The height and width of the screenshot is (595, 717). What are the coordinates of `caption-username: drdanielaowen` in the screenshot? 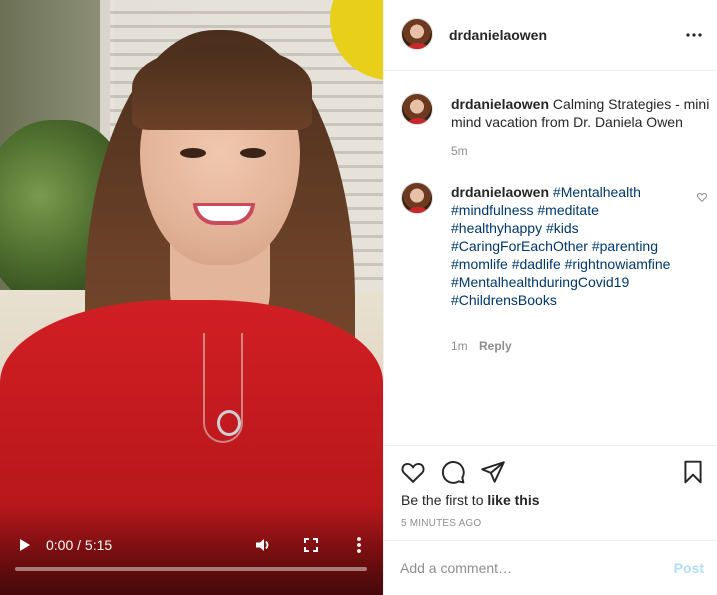 It's located at (500, 104).